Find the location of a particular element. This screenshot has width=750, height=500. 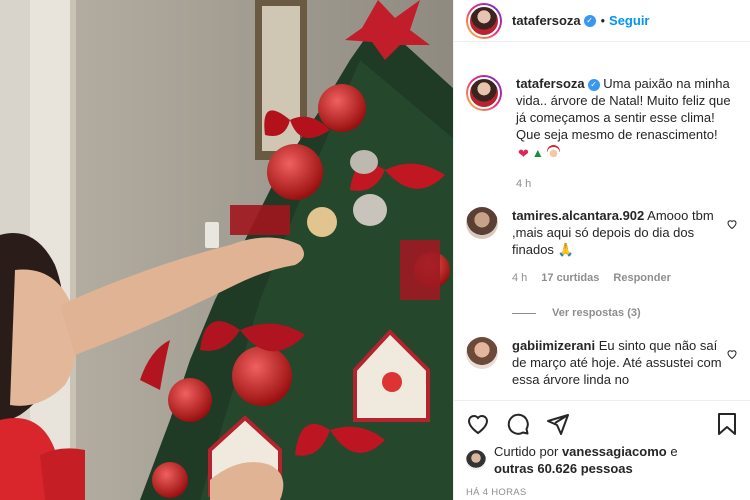

santa-emoji-icon is located at coordinates (553, 151).